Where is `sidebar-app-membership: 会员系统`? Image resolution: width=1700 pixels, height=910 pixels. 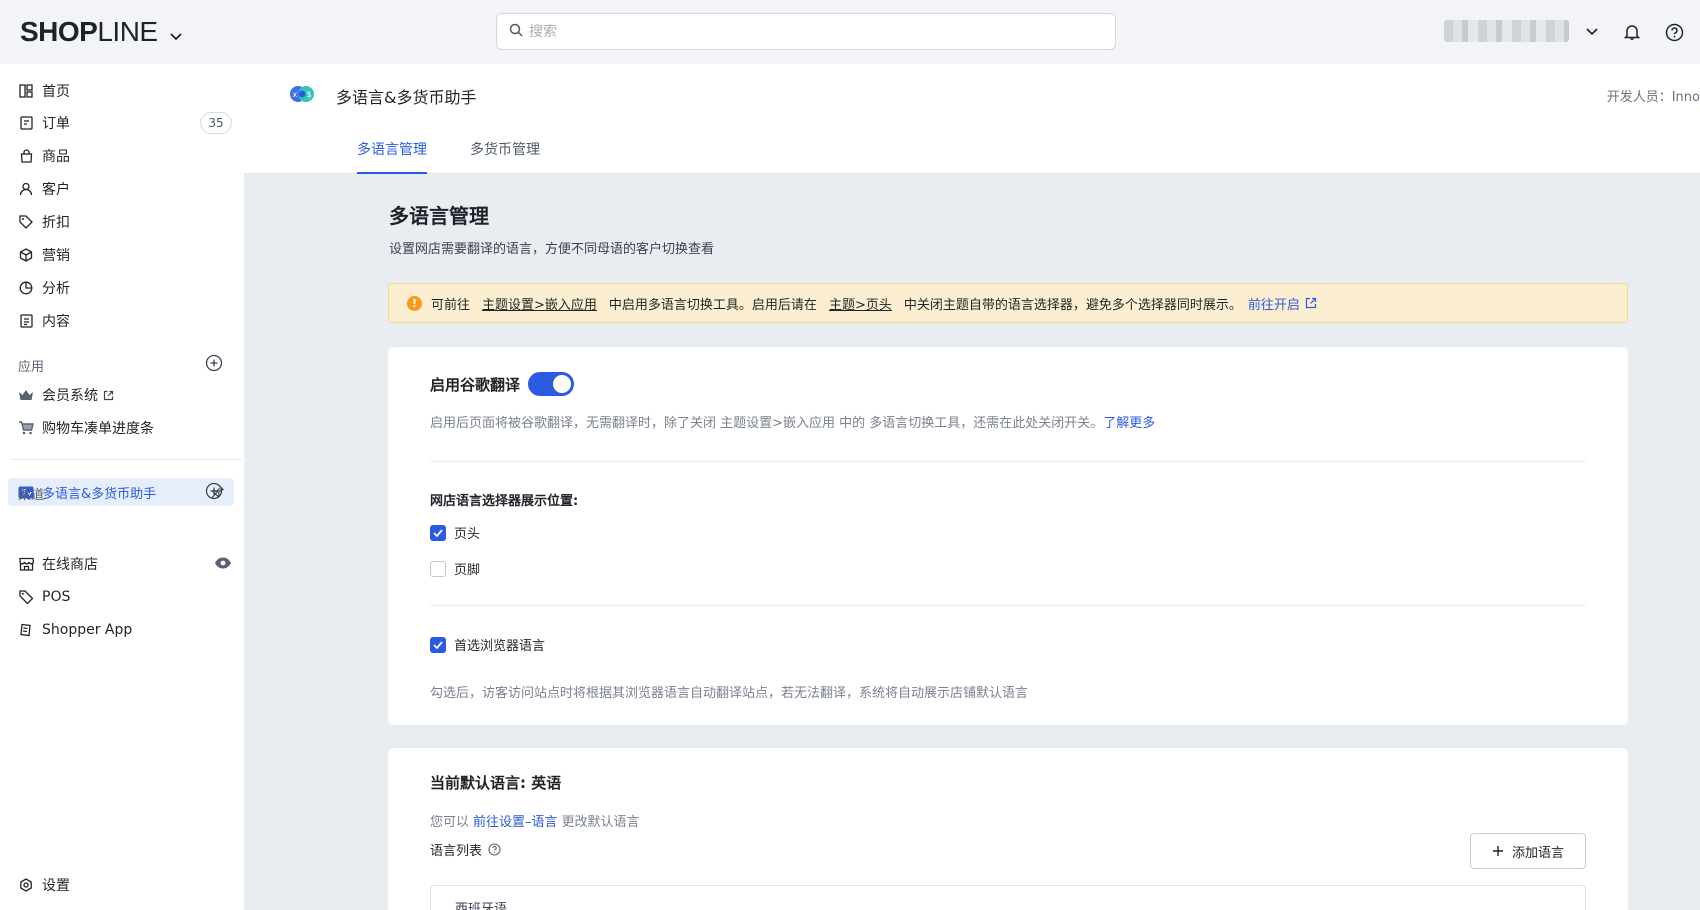
sidebar-app-membership: 会员系统 is located at coordinates (123, 395).